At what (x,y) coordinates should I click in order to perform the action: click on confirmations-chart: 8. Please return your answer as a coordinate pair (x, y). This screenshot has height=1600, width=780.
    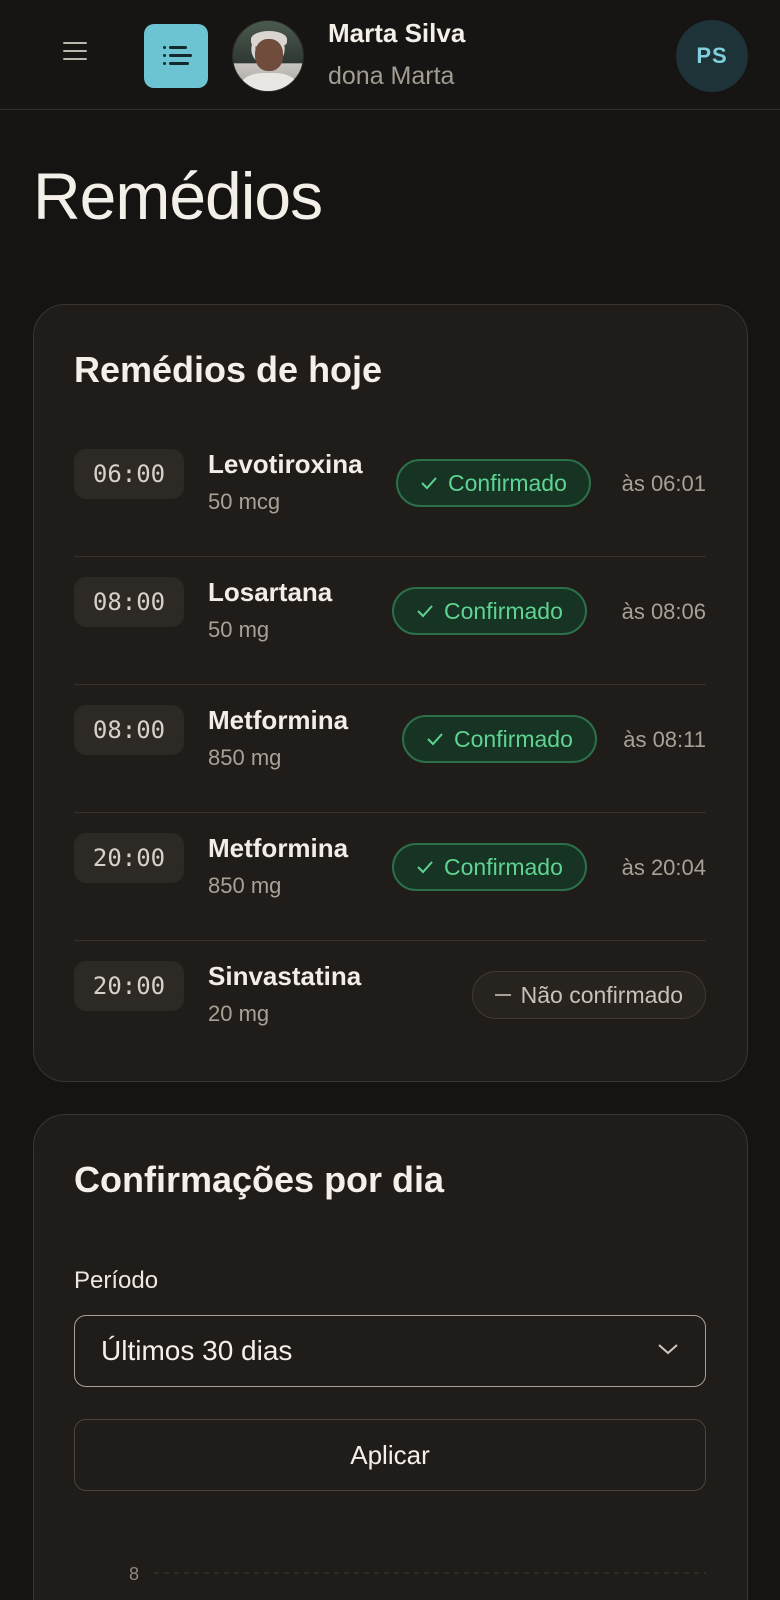
    Looking at the image, I should click on (417, 1574).